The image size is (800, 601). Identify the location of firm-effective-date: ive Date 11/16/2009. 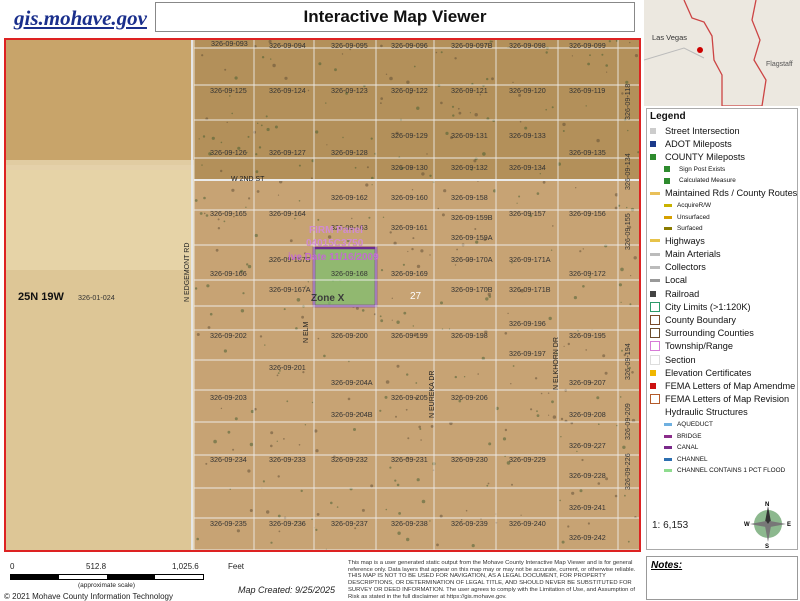
(333, 257).